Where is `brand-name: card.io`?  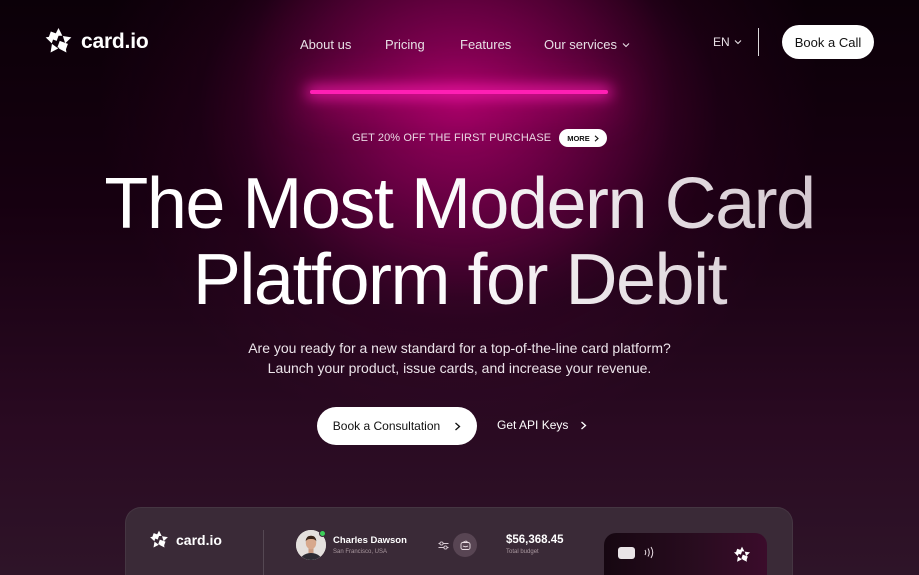 brand-name: card.io is located at coordinates (115, 41).